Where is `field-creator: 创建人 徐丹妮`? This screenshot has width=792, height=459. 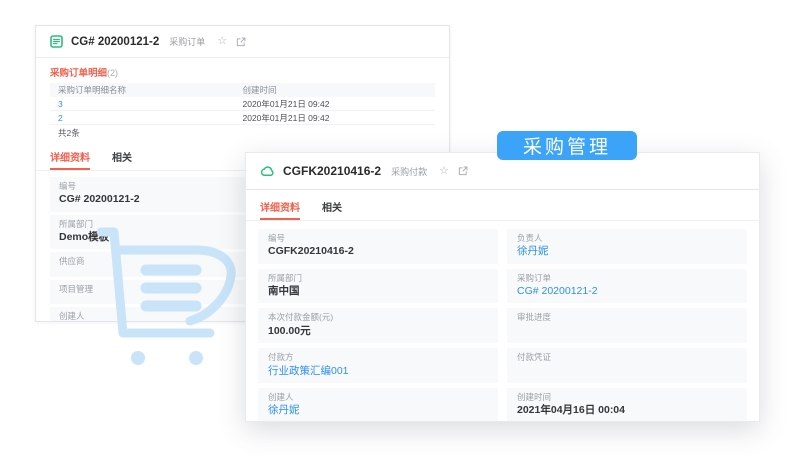 field-creator: 创建人 徐丹妮 is located at coordinates (378, 404).